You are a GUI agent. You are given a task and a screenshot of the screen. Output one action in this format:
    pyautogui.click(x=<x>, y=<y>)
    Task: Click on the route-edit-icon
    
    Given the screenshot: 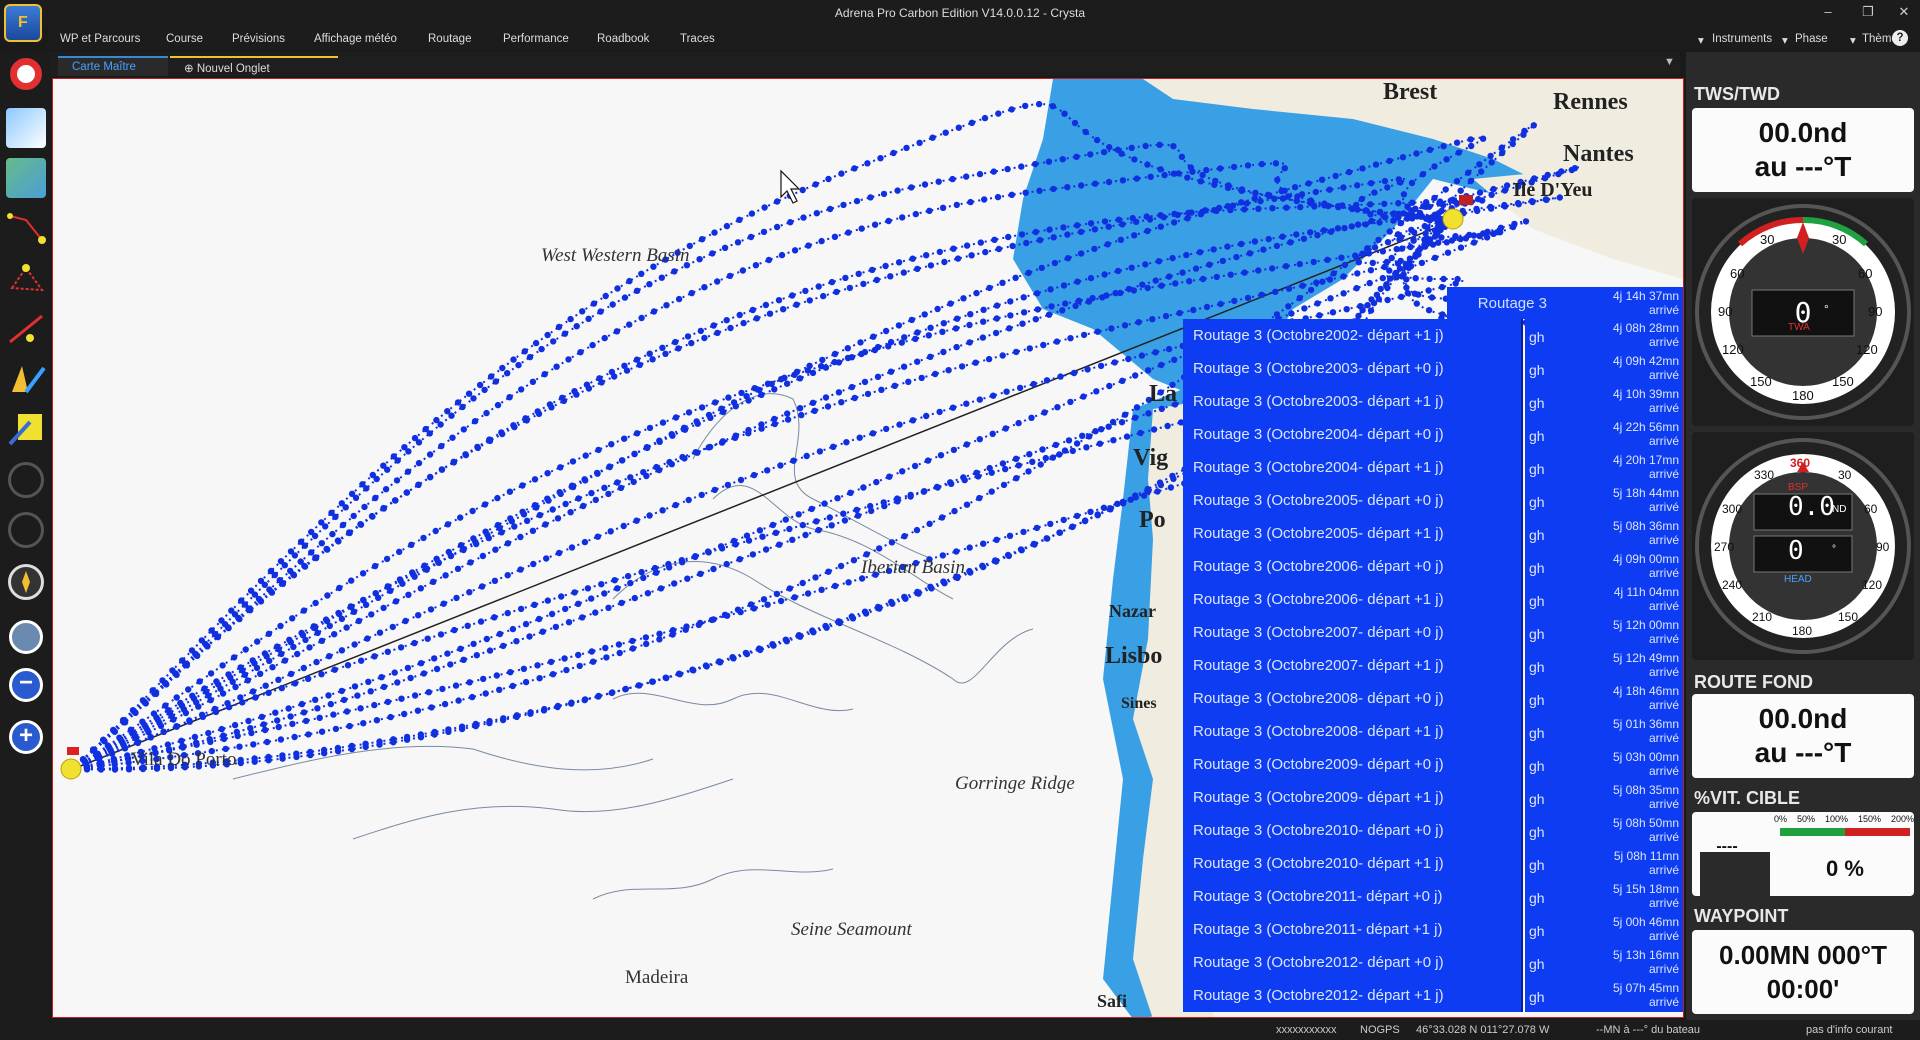 What is the action you would take?
    pyautogui.click(x=26, y=228)
    